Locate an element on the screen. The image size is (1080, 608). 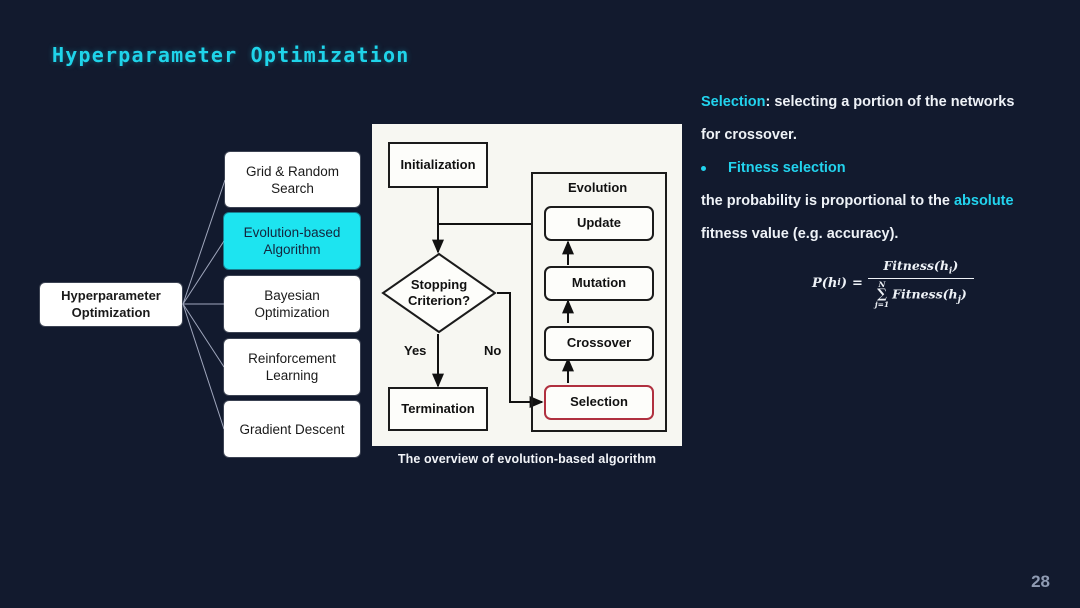
svg-text: Stopping is located at coordinates (439, 284).